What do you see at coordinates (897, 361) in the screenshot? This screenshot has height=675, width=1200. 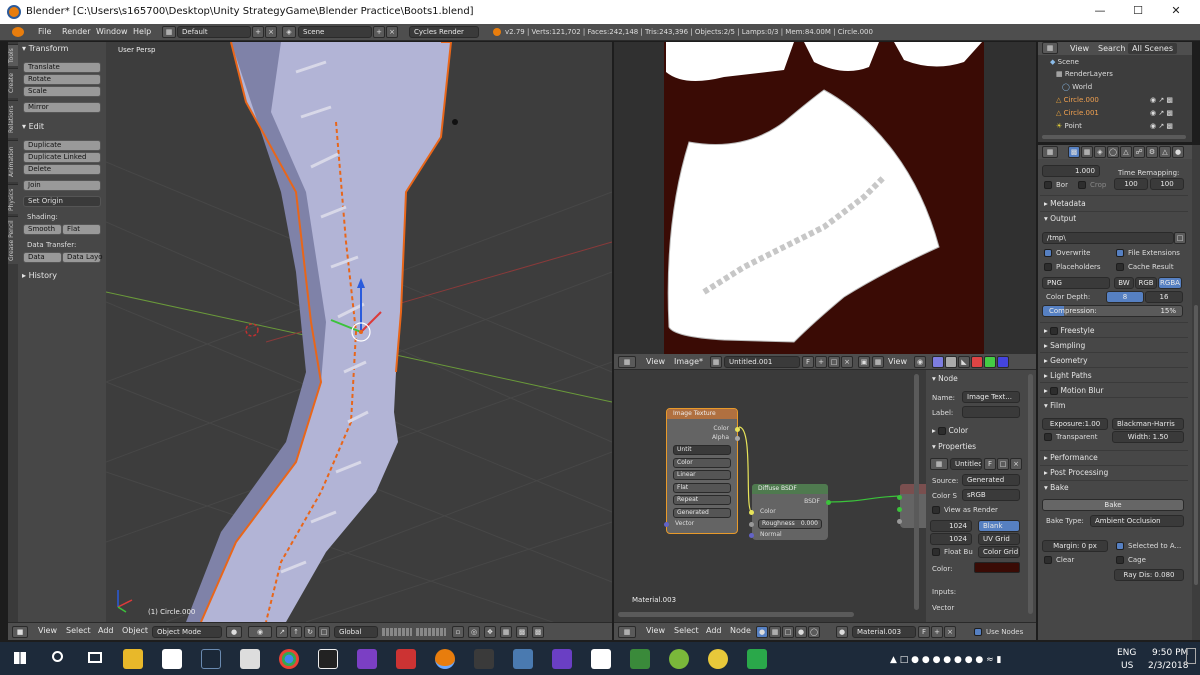 I see `view-dropdown: View` at bounding box center [897, 361].